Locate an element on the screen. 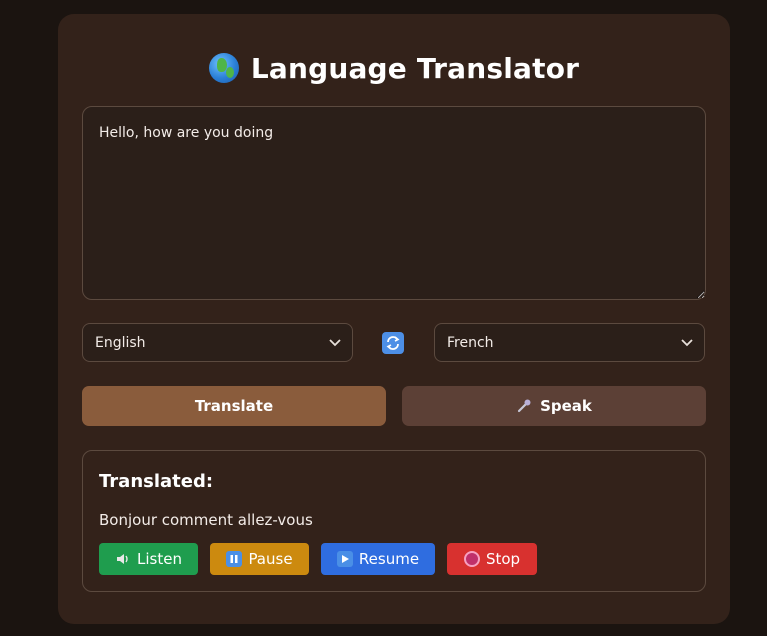  source-language-select: English is located at coordinates (217, 342).